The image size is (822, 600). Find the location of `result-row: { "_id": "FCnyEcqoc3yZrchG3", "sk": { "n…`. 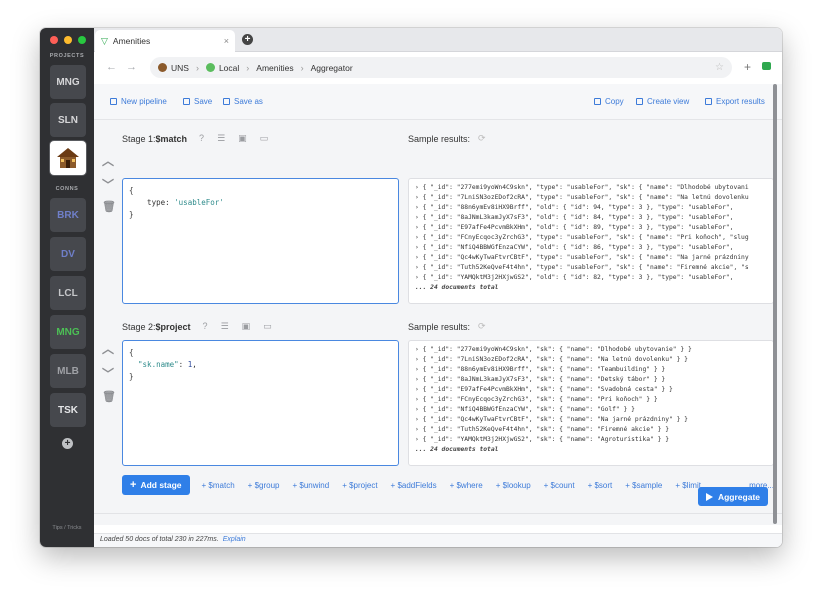

result-row: { "_id": "FCnyEcqoc3yZrchG3", "sk": { "n… is located at coordinates (591, 400).